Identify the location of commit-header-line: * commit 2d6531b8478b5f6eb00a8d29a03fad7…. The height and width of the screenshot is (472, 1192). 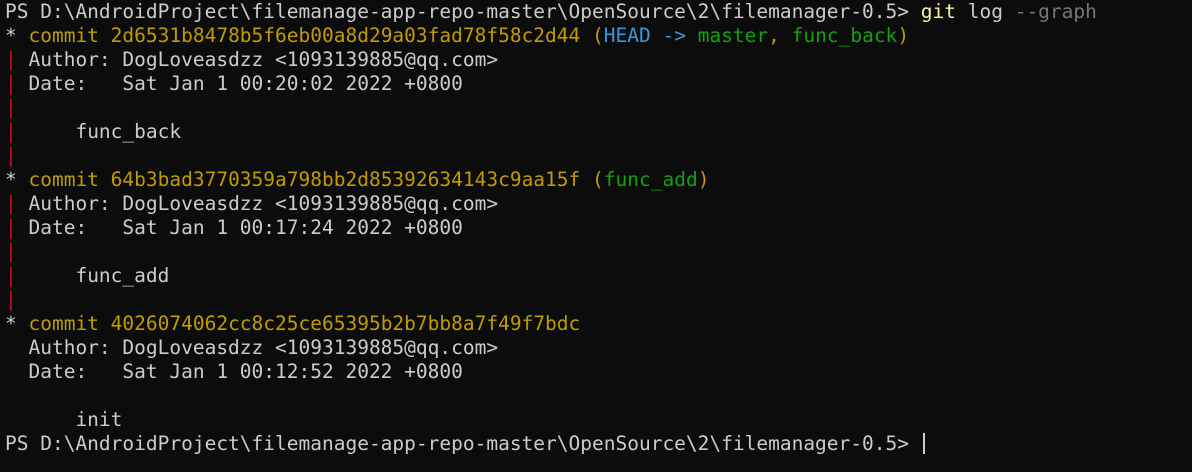
(598, 36).